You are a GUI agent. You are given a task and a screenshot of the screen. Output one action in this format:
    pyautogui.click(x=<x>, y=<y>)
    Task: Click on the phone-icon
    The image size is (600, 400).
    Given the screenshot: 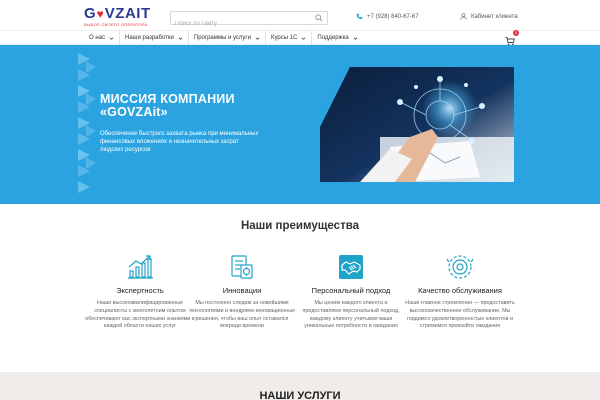 What is the action you would take?
    pyautogui.click(x=359, y=16)
    